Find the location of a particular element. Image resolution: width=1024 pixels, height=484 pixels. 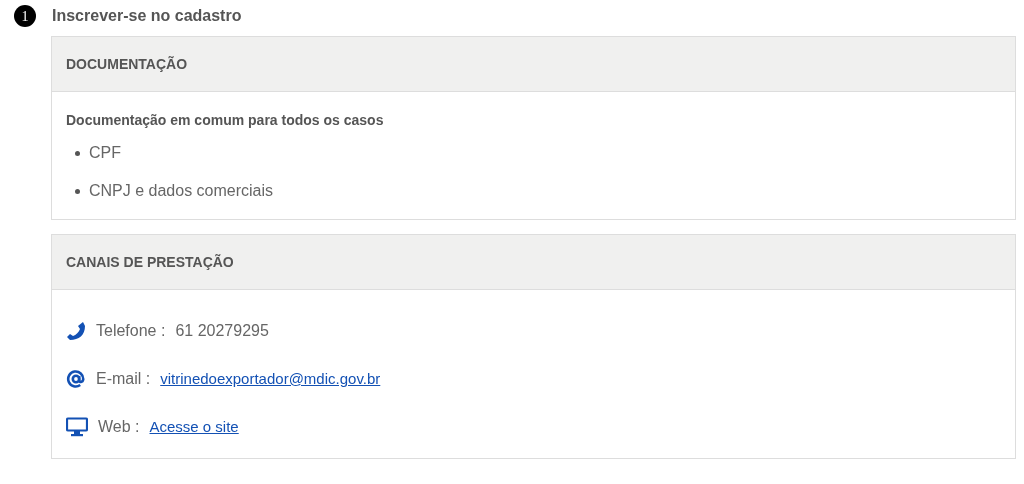

channel-label: Telefone : is located at coordinates (131, 331).